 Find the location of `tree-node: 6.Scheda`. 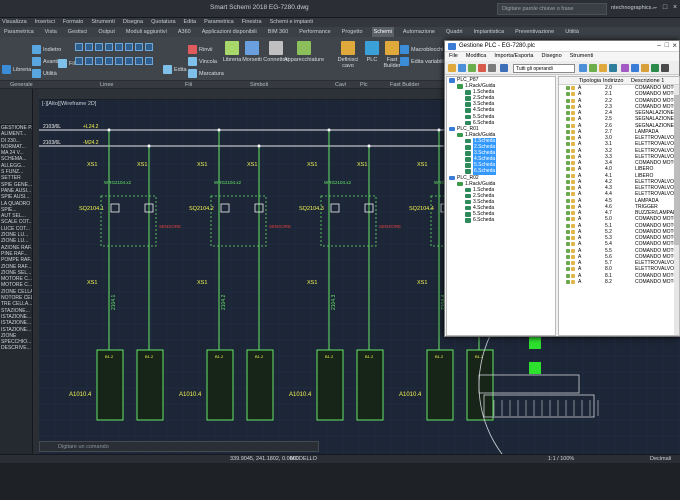

tree-node: 6.Scheda is located at coordinates (501, 220).